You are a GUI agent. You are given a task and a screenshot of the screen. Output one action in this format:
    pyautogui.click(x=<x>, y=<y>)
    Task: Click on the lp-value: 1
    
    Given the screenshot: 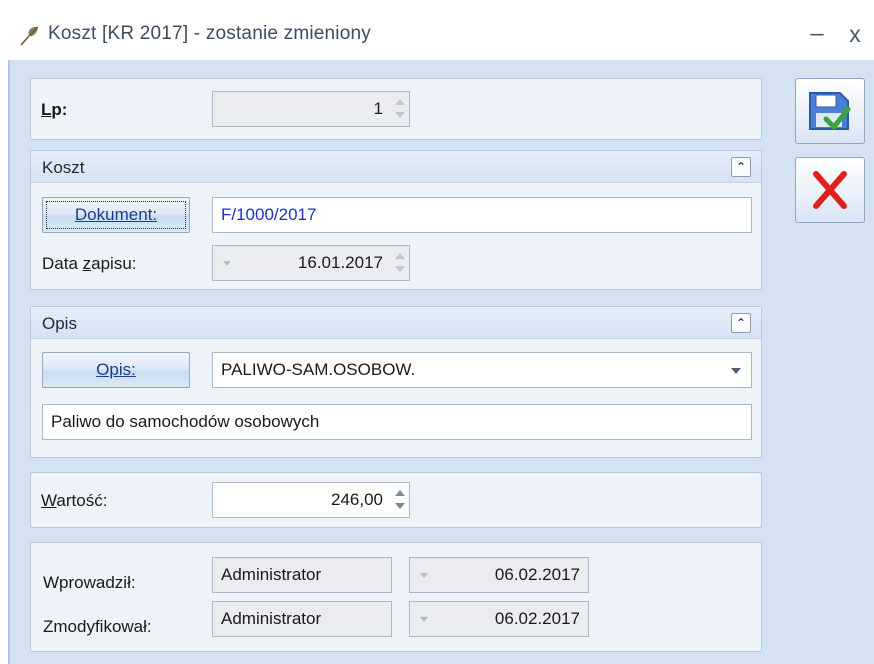 What is the action you would take?
    pyautogui.click(x=378, y=108)
    